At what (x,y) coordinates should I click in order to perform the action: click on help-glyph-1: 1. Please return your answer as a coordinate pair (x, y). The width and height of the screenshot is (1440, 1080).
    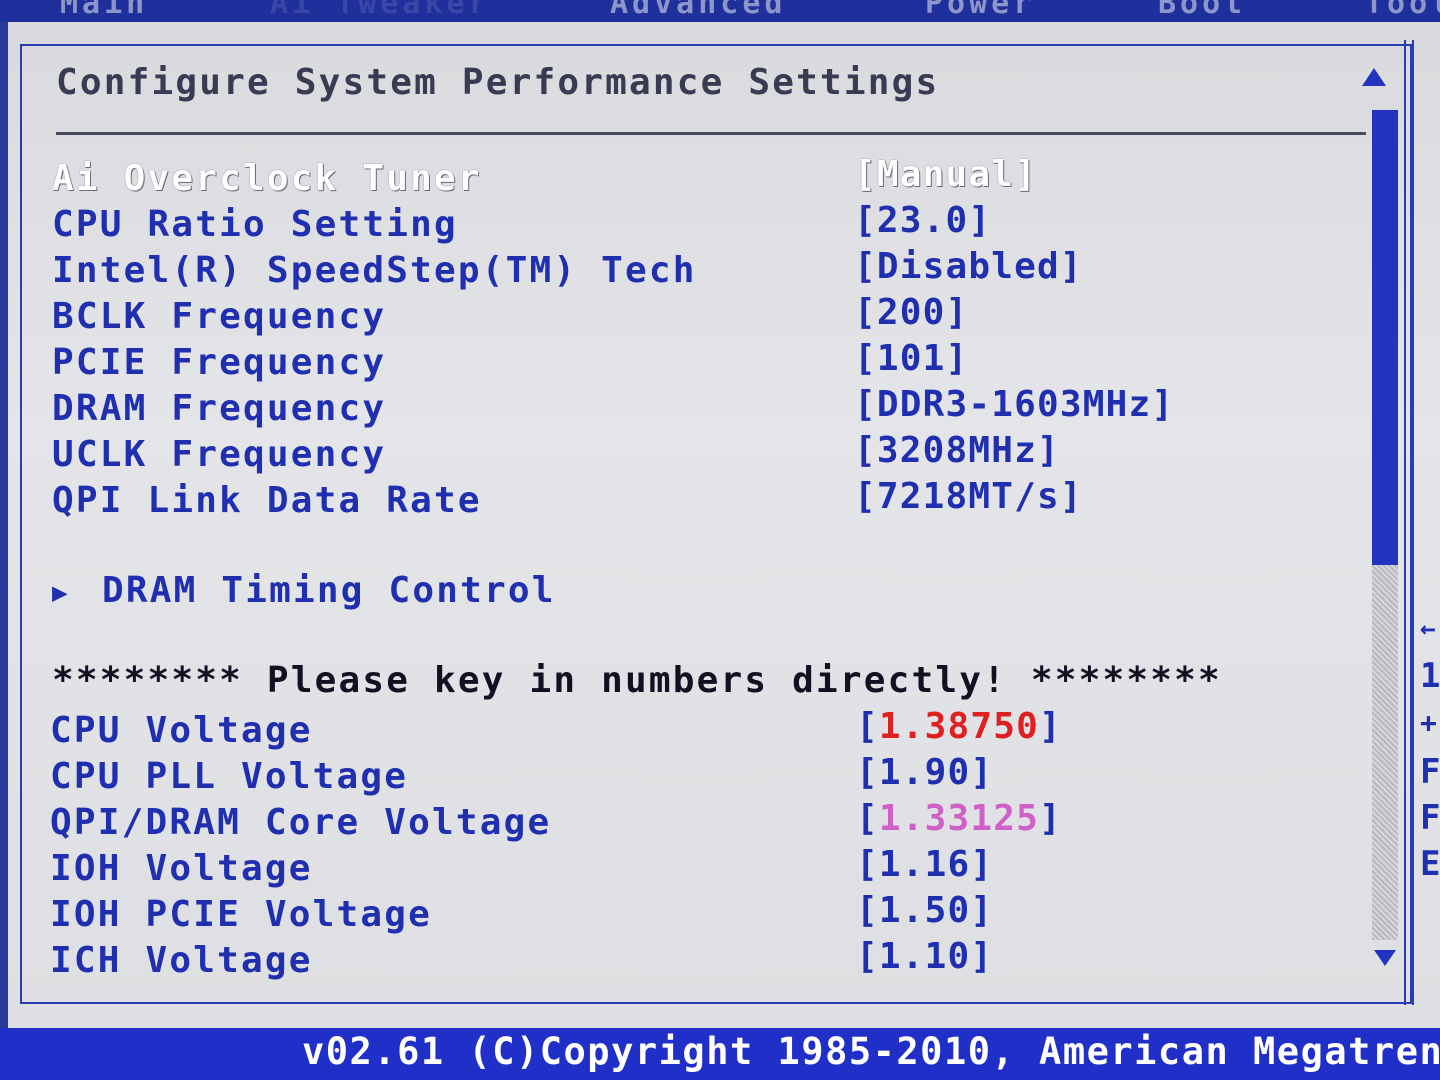
    Looking at the image, I should click on (1430, 676).